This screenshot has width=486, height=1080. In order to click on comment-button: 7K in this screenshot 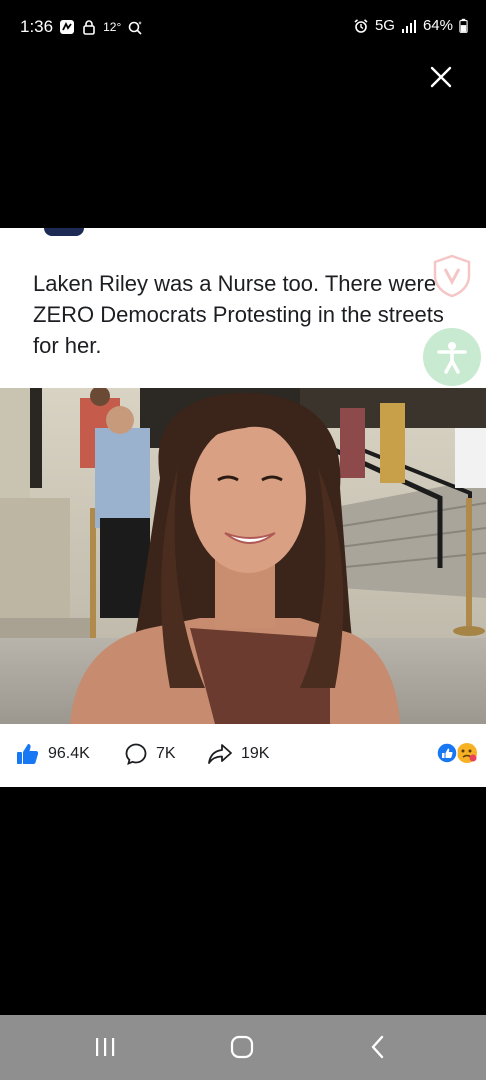, I will do `click(150, 754)`.